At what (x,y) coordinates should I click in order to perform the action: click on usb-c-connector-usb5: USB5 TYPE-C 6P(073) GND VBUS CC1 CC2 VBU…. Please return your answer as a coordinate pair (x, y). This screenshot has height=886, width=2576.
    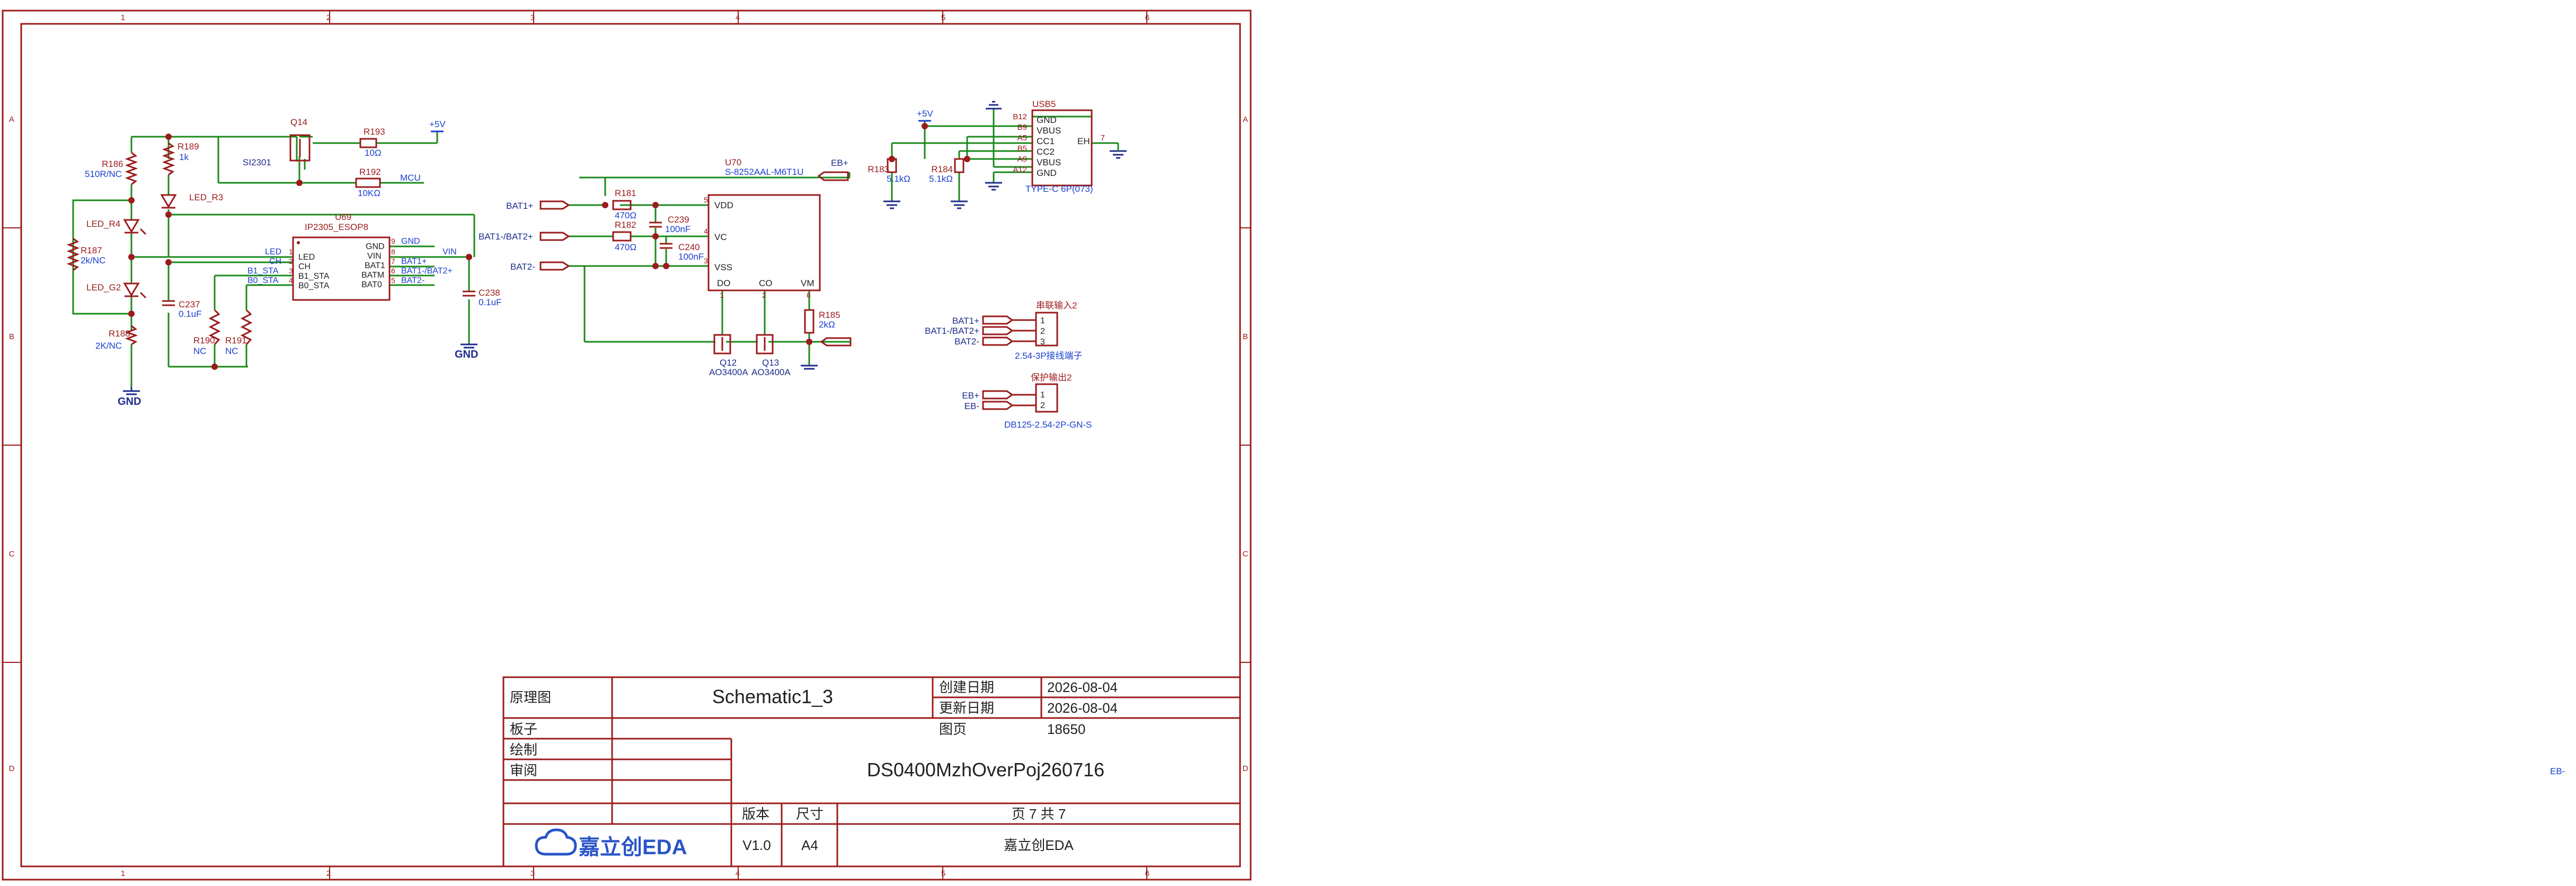
    Looking at the image, I should click on (1059, 146).